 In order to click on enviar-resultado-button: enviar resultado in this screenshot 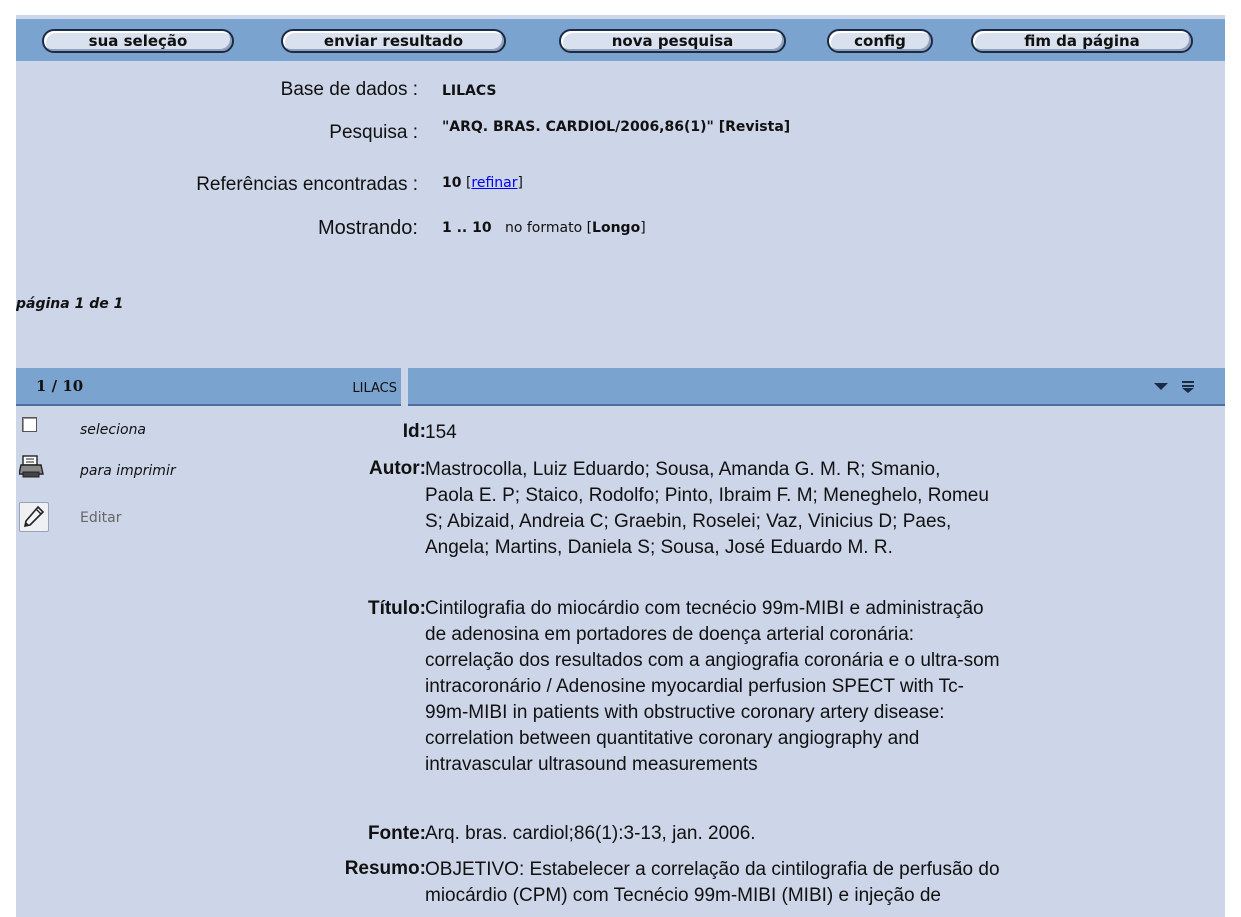, I will do `click(393, 41)`.